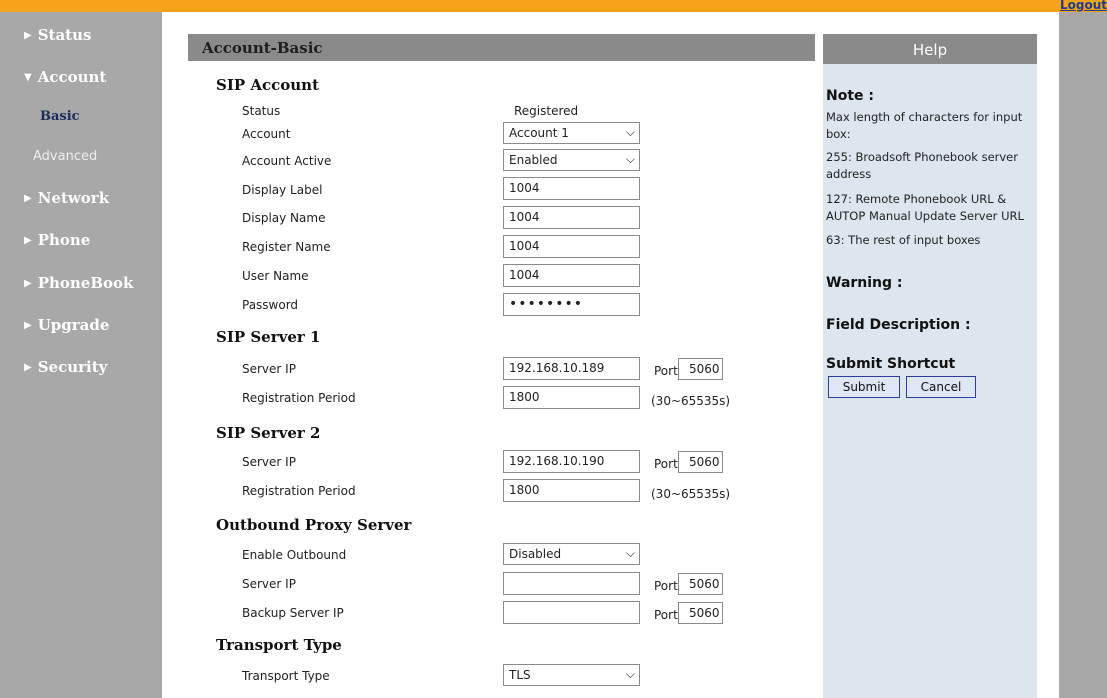  Describe the element at coordinates (666, 464) in the screenshot. I see `server2-port-label: Port` at that location.